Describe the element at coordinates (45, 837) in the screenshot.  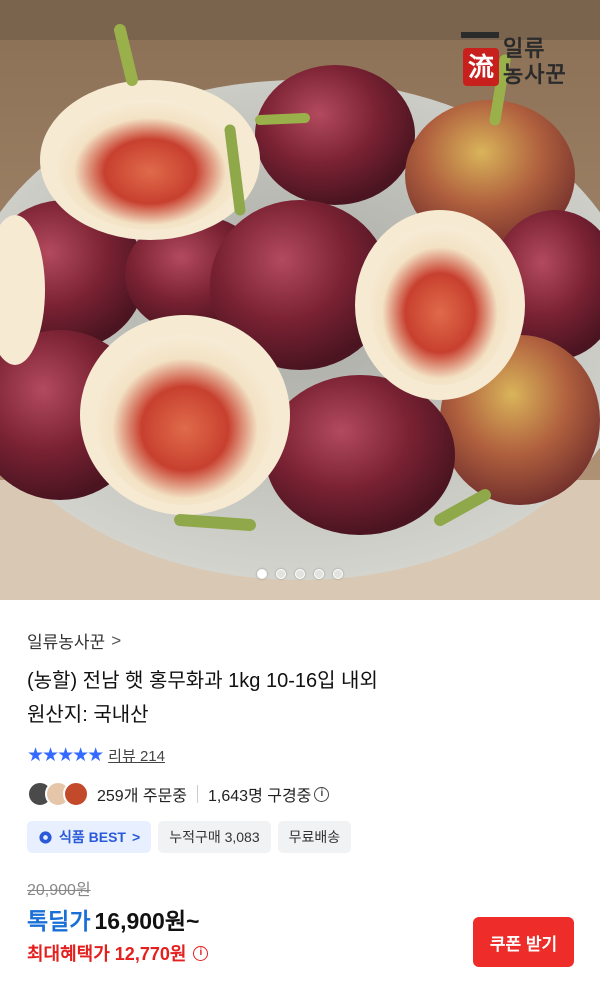
I see `gear-icon` at that location.